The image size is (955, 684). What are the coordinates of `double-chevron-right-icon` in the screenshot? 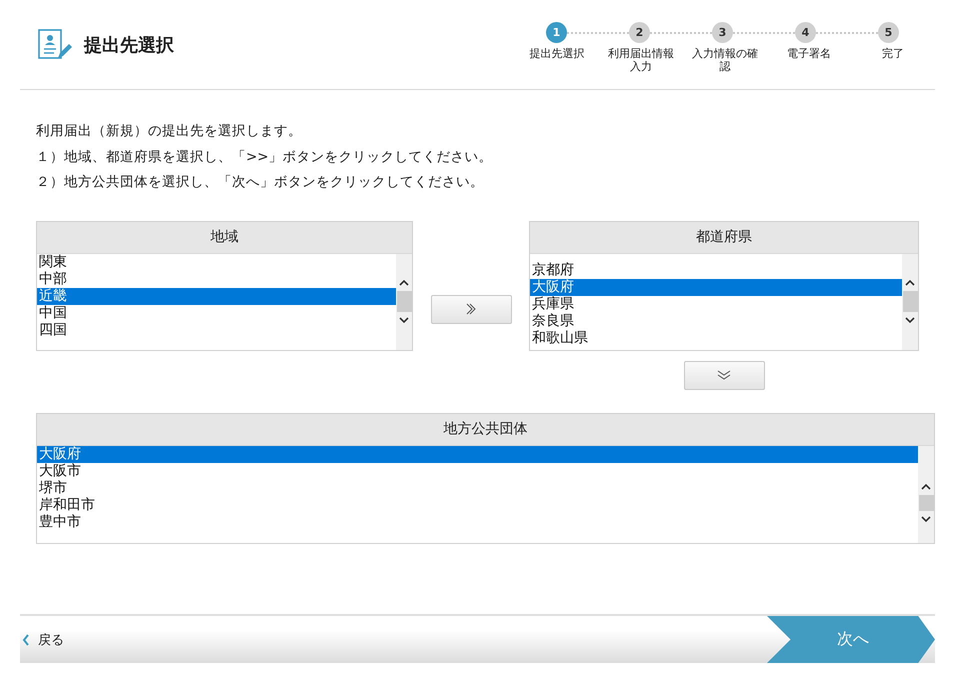 It's located at (471, 309).